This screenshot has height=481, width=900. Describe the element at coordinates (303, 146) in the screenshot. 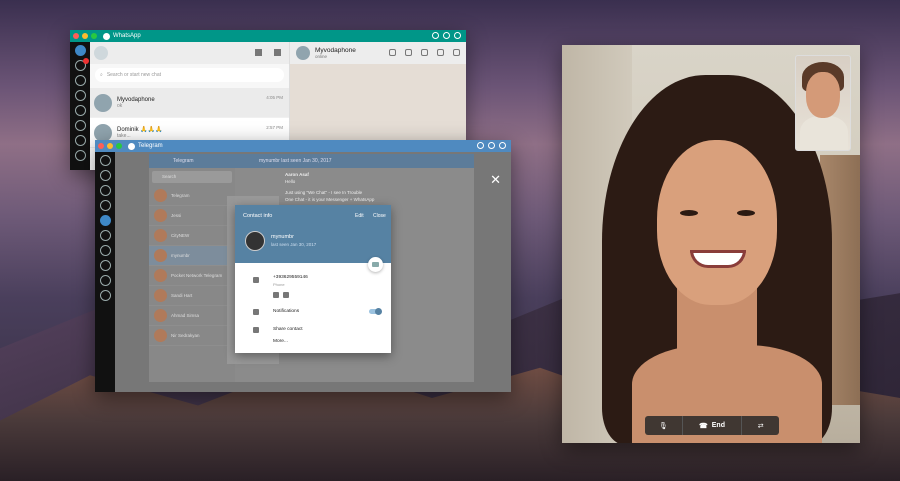

I see `telegram-titlebar: Telegram` at that location.